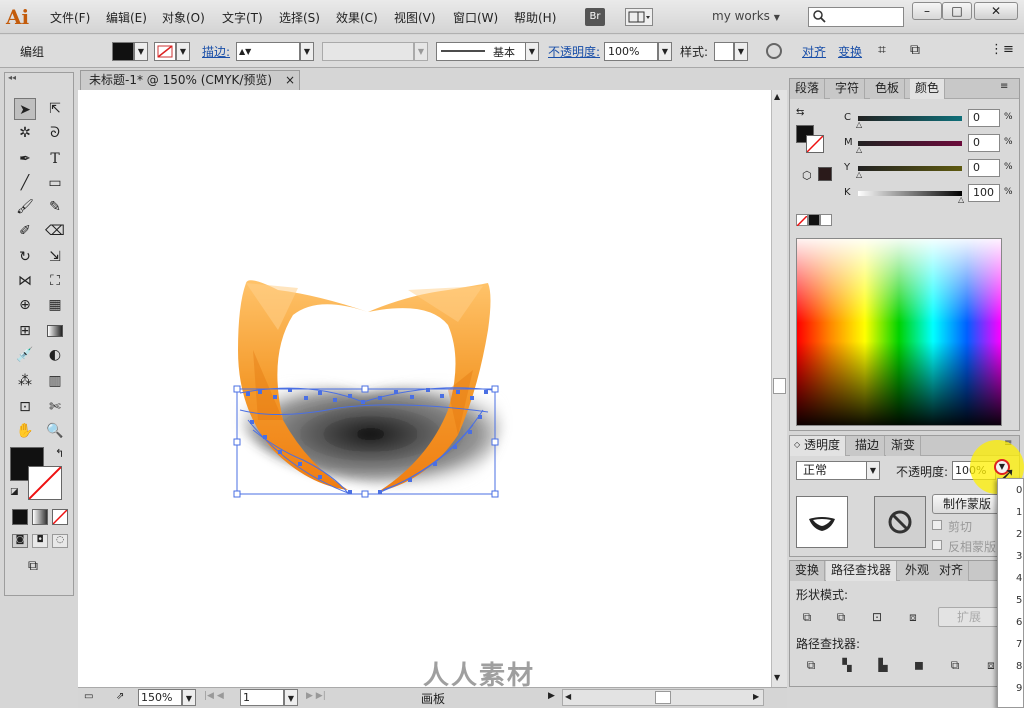  I want to click on opacity-link: 不透明度:, so click(574, 51).